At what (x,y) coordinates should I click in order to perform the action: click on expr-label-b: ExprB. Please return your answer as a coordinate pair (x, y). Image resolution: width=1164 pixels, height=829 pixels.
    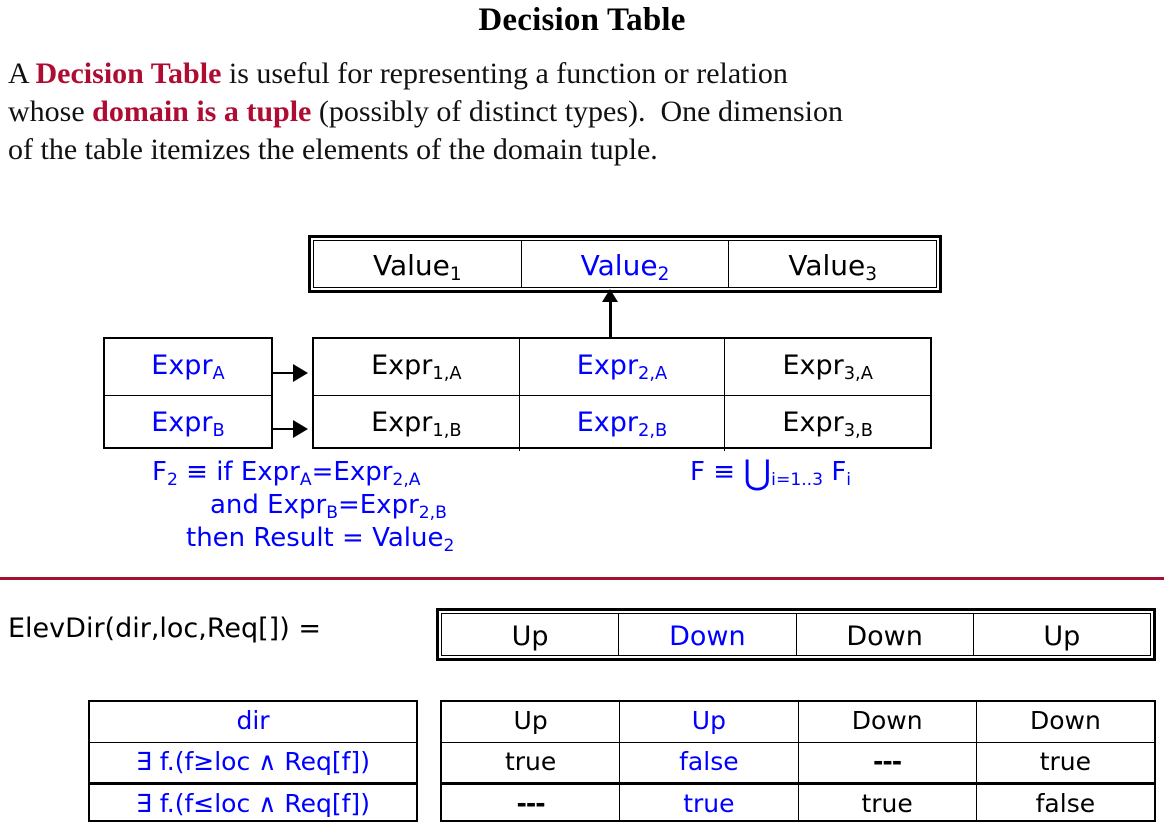
    Looking at the image, I should click on (188, 423).